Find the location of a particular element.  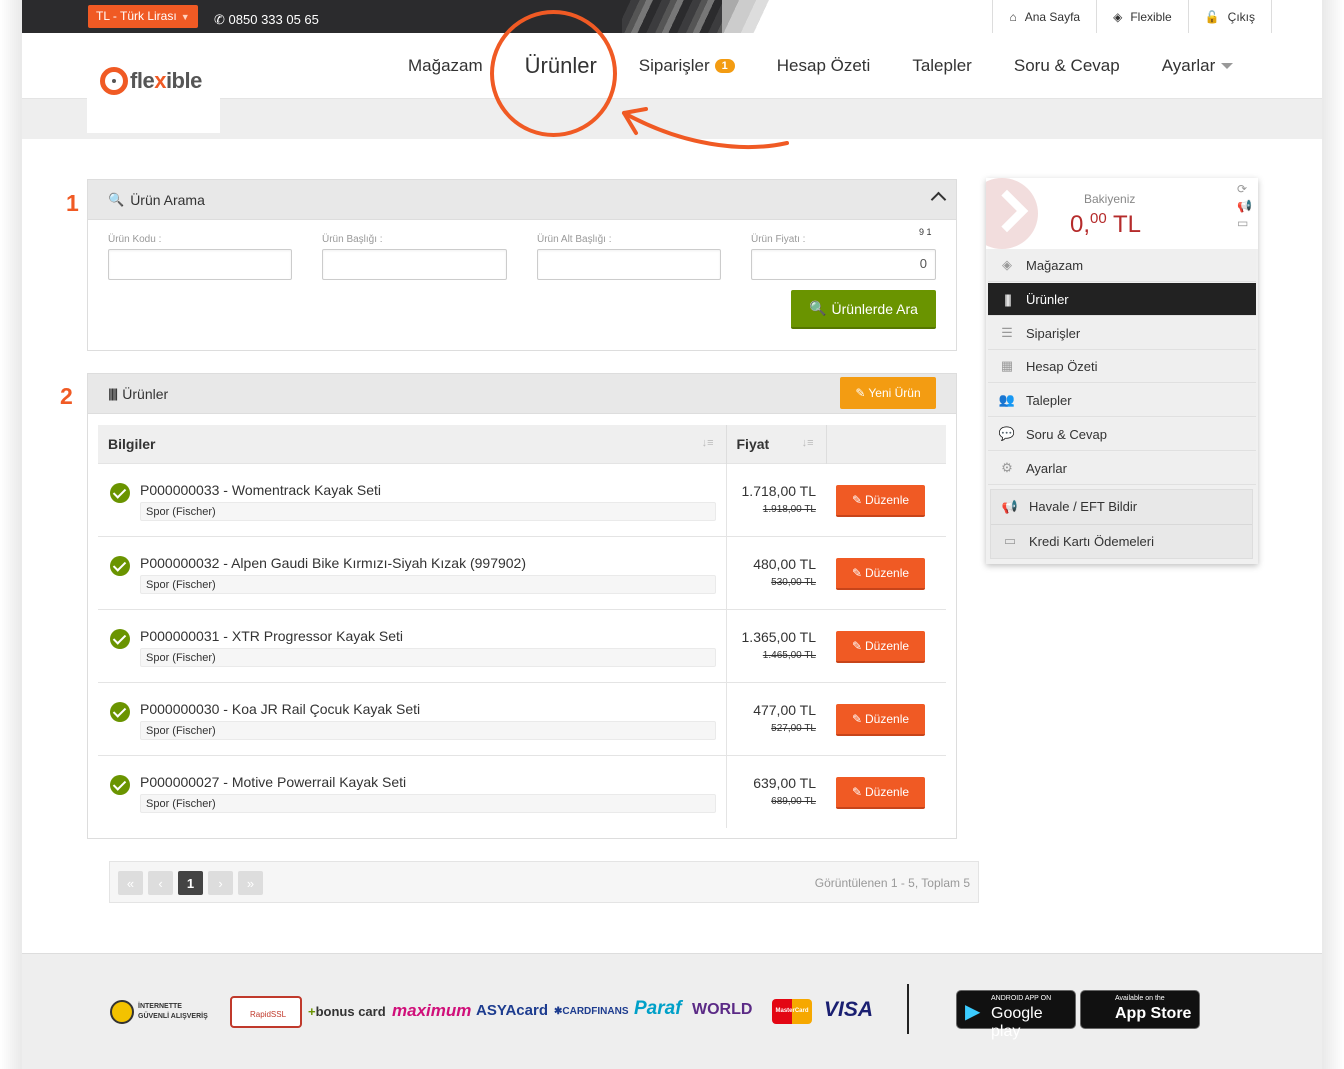

home-link: ⌂ Ana Sayfa is located at coordinates (1044, 16).